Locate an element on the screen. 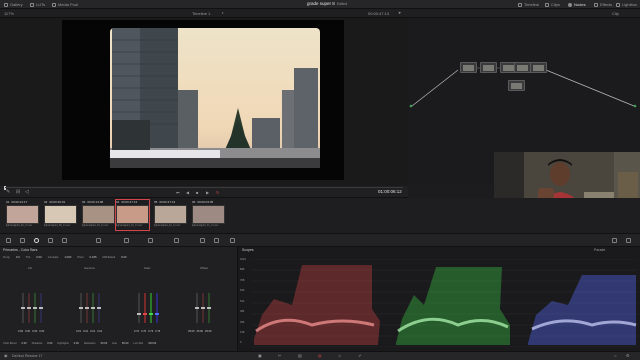 This screenshot has height=360, width=640. rewind-icon: ◀ is located at coordinates (187, 193).